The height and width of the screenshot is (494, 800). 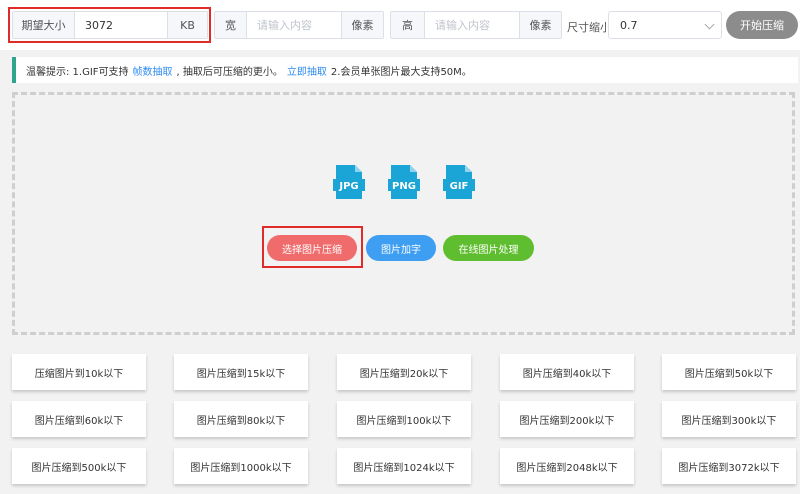 I want to click on width-input, so click(x=294, y=25).